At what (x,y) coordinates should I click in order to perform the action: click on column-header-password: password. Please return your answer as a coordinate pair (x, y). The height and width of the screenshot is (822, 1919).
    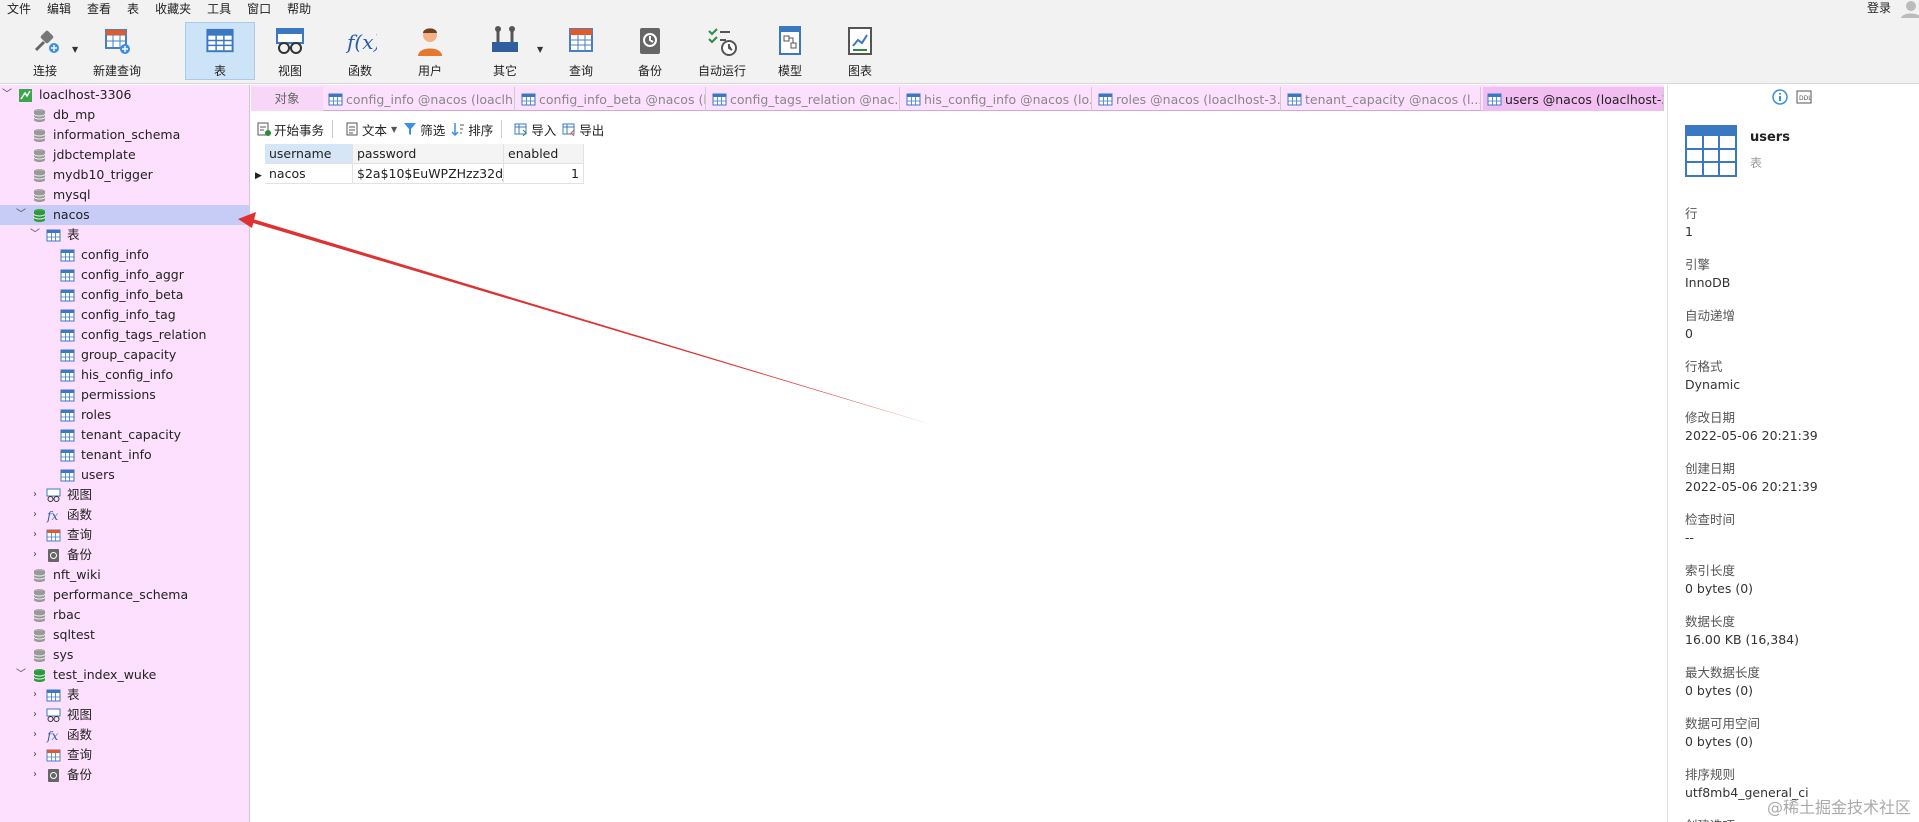
    Looking at the image, I should click on (428, 154).